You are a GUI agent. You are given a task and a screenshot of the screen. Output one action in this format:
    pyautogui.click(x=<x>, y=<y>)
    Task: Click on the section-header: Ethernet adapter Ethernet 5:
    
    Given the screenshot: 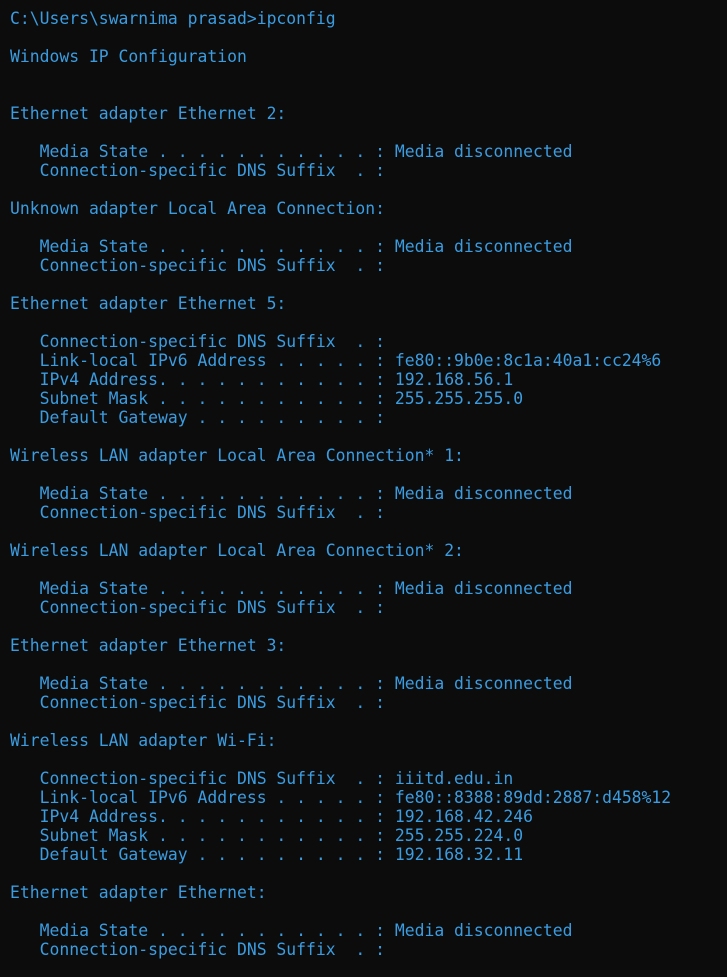 What is the action you would take?
    pyautogui.click(x=148, y=303)
    